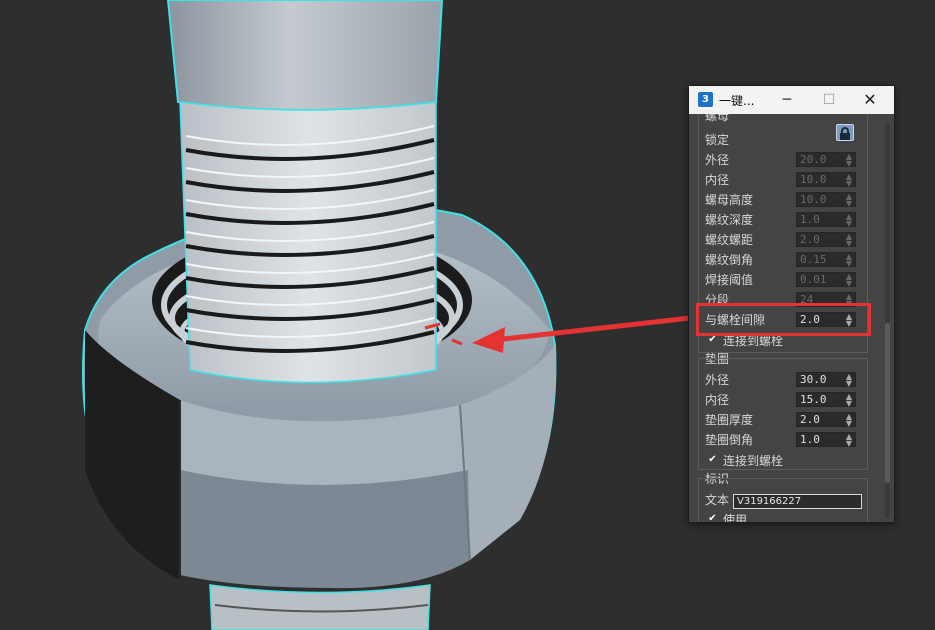 The image size is (935, 630). Describe the element at coordinates (729, 280) in the screenshot. I see `weld-threshold-label: 焊接阈值` at that location.